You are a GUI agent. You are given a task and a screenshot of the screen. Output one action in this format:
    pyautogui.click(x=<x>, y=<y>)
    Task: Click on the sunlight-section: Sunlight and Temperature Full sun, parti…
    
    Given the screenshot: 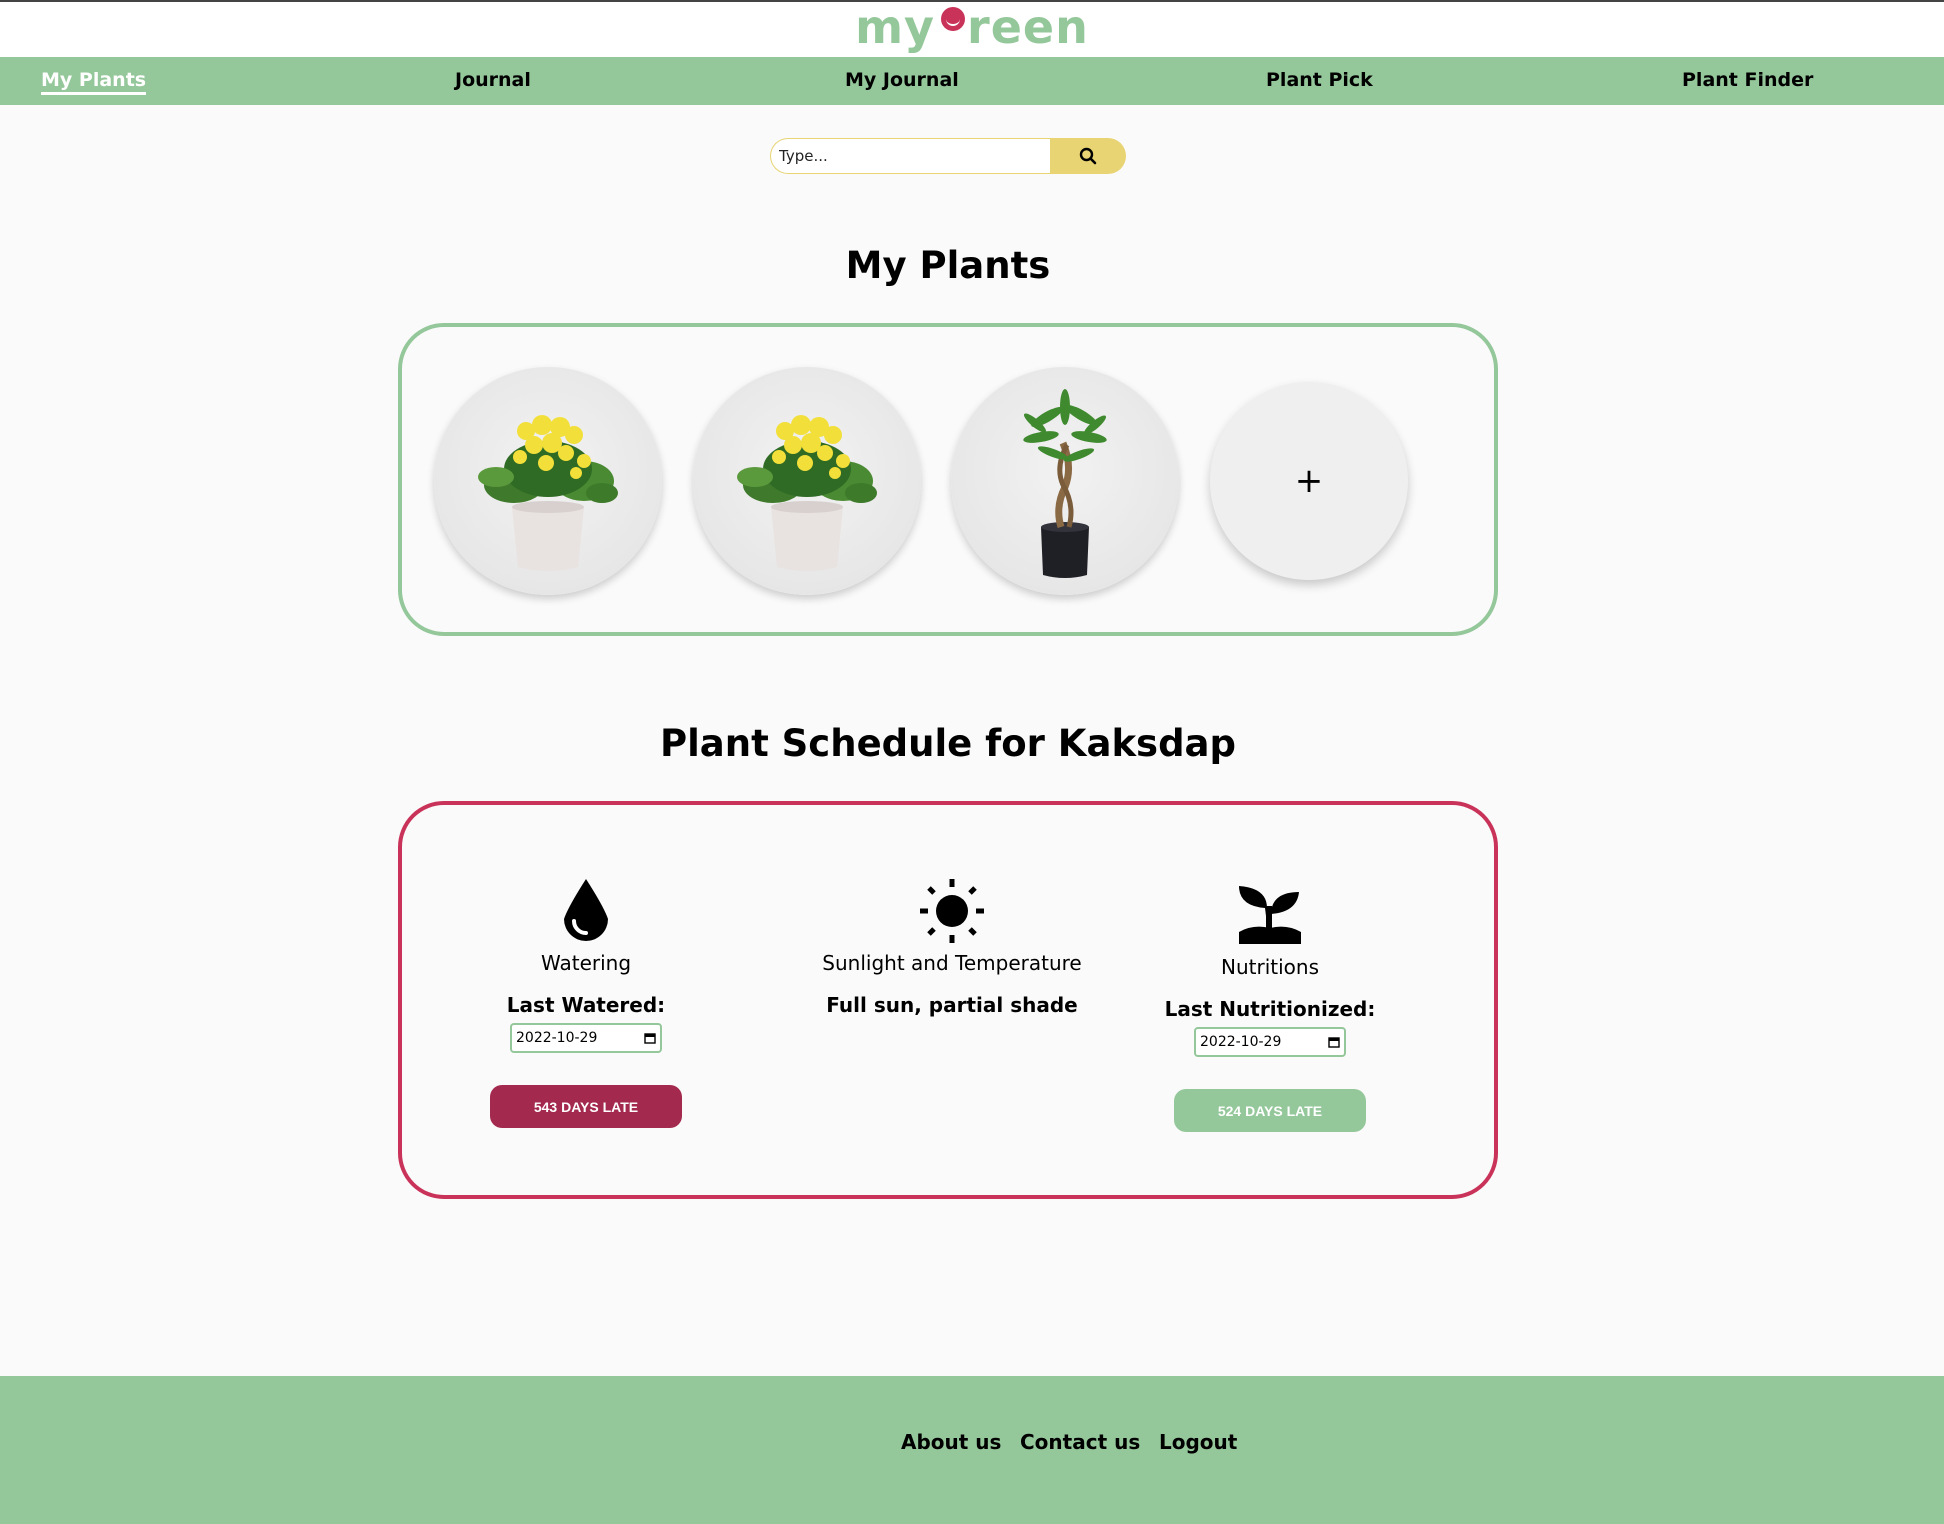 What is the action you would take?
    pyautogui.click(x=952, y=946)
    